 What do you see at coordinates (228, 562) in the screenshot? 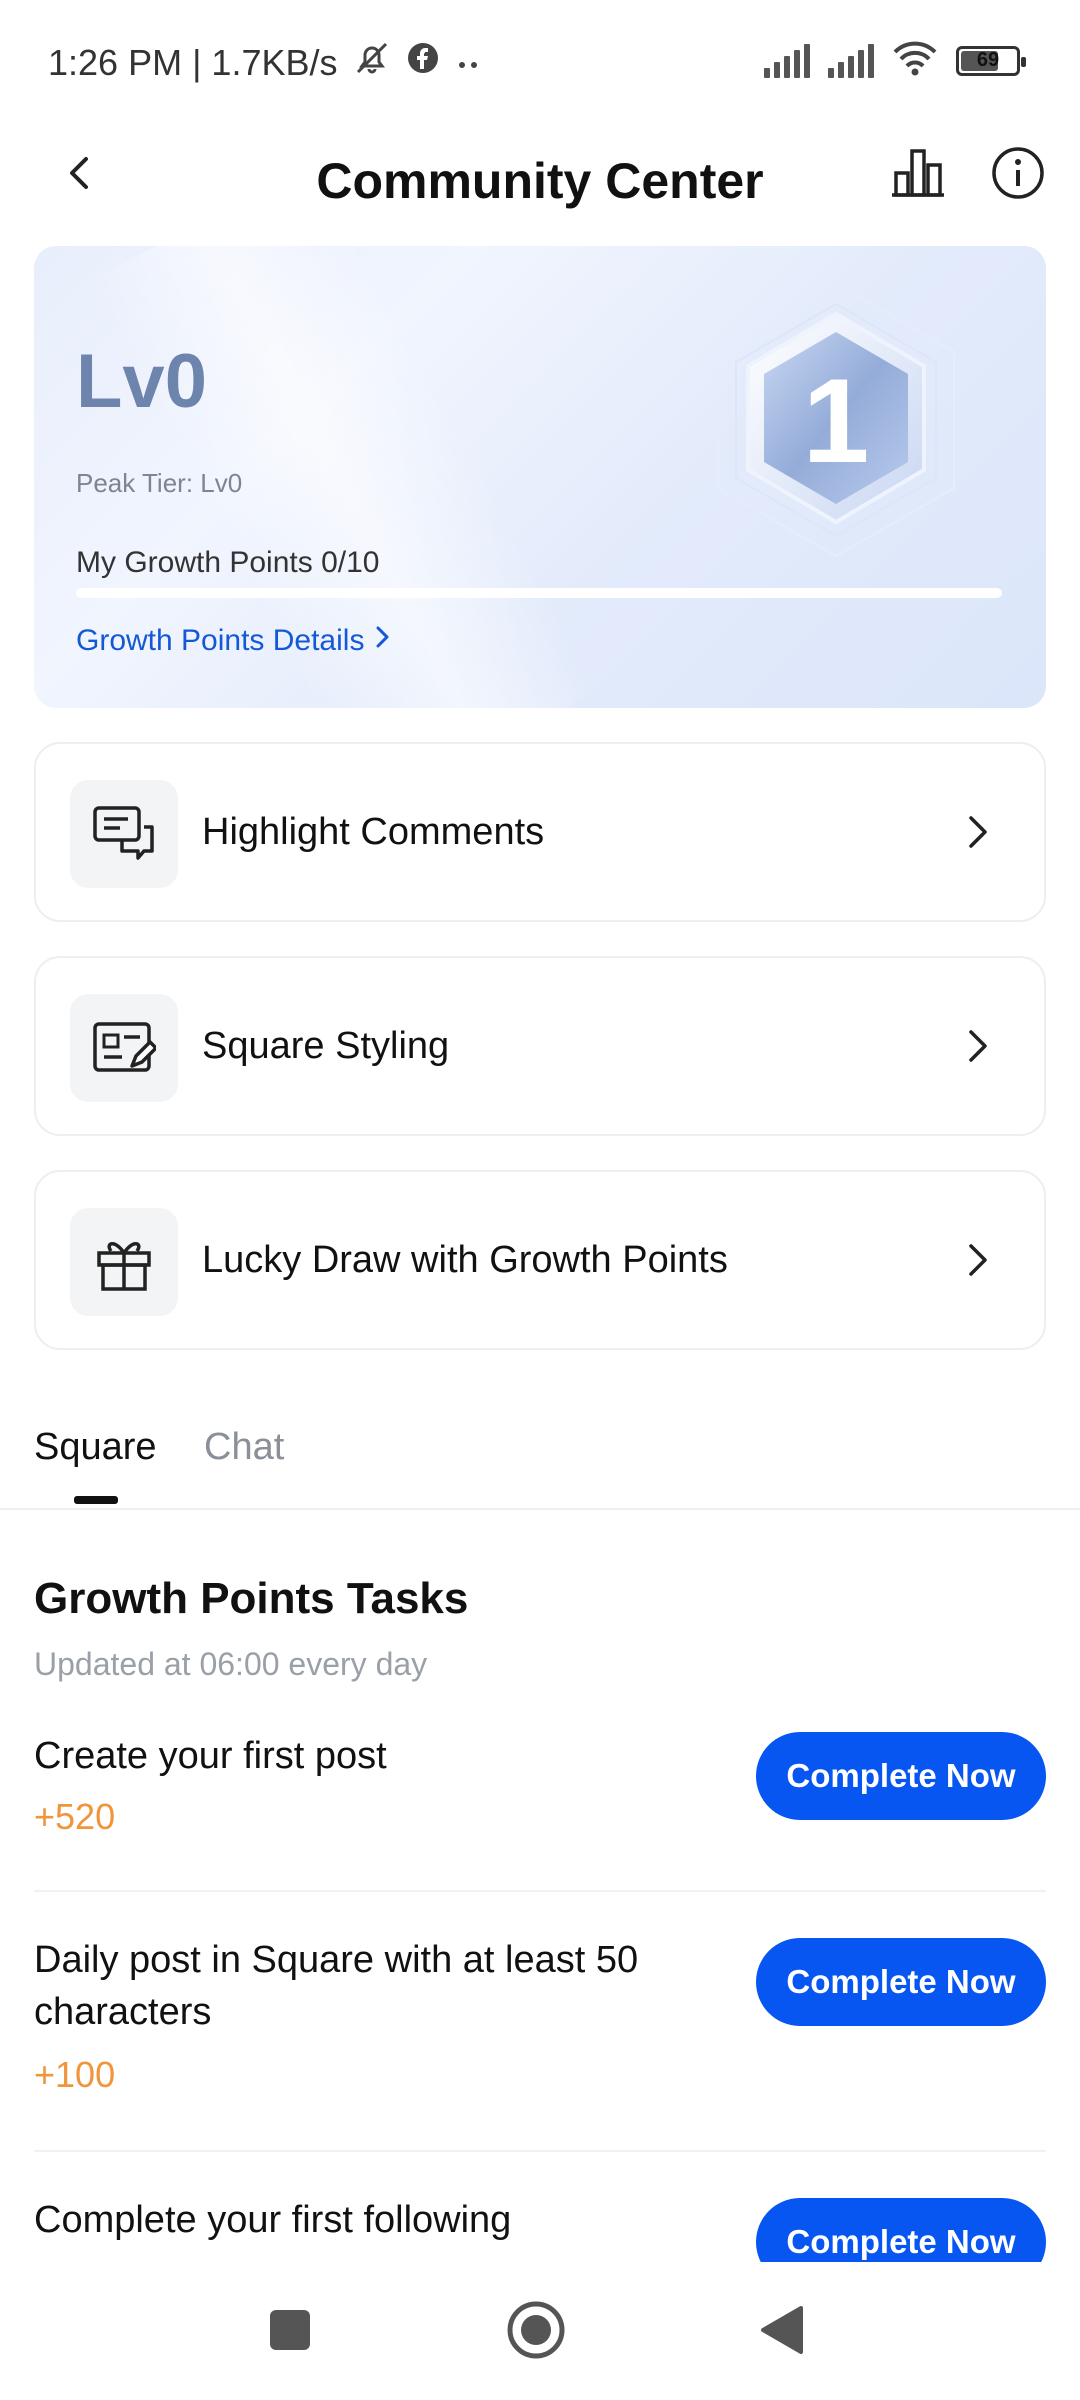
I see `growth-points-label: My Growth Points 0/10` at bounding box center [228, 562].